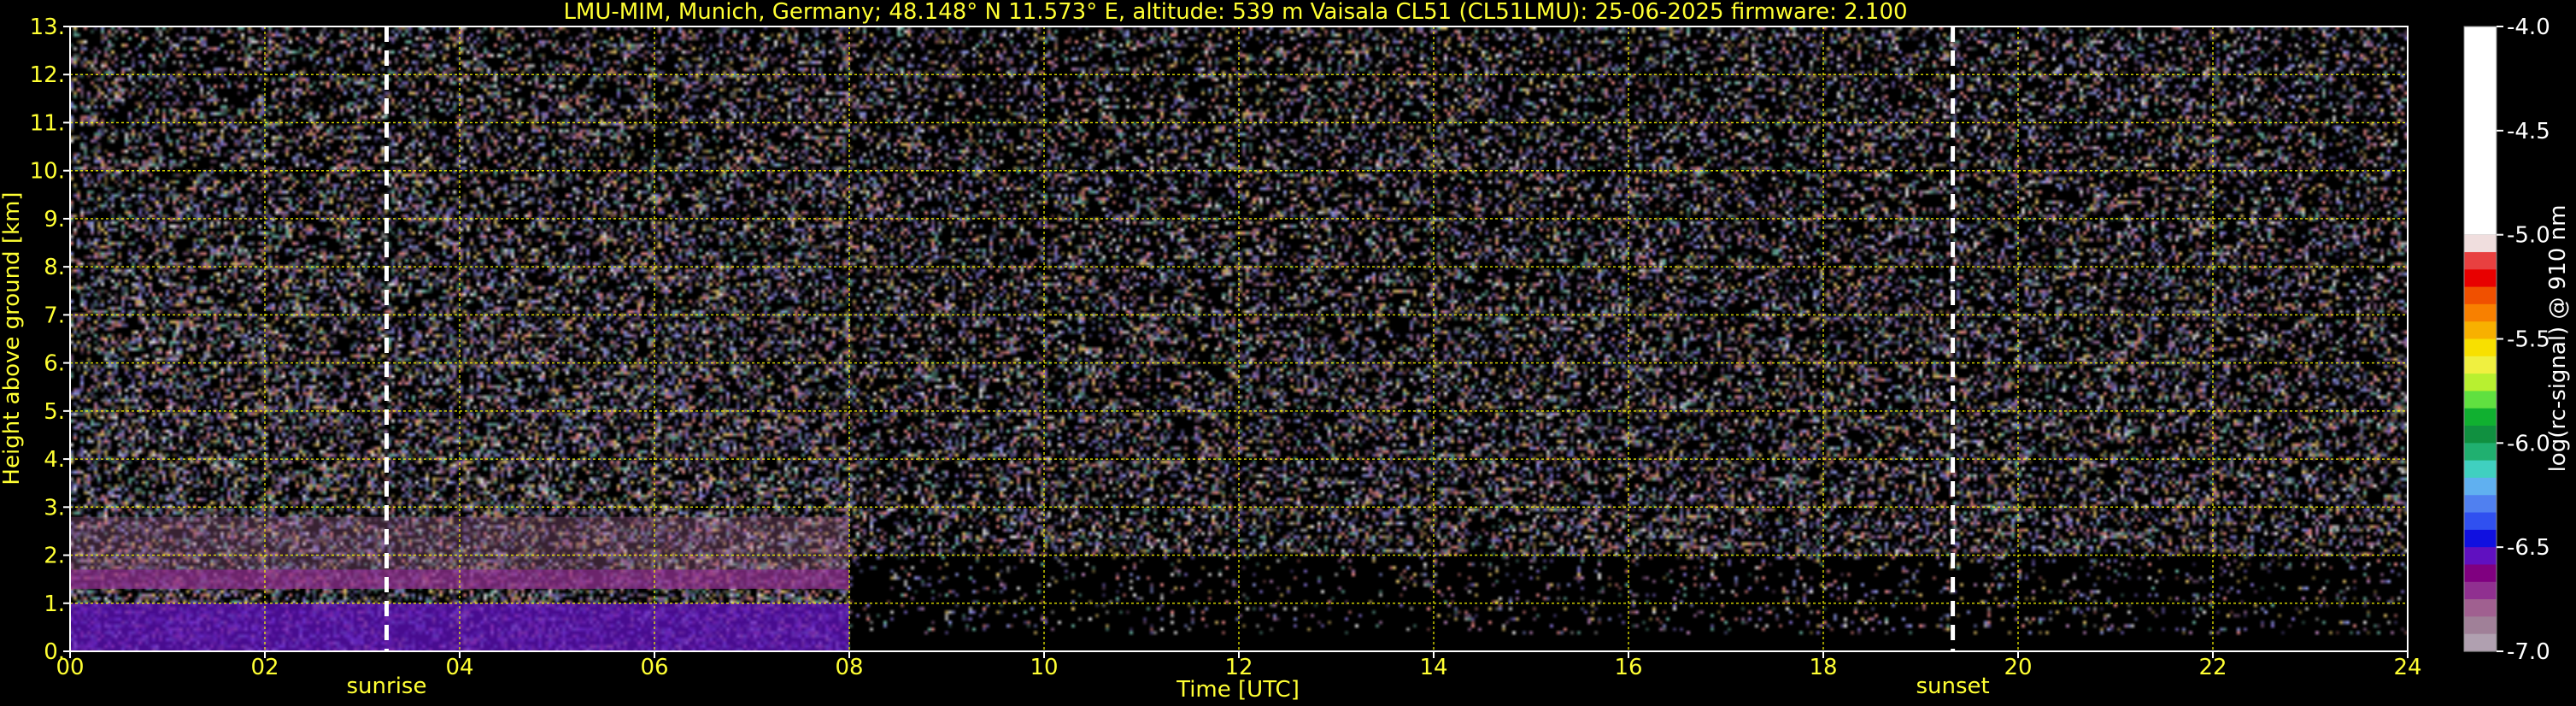 The image size is (2576, 706). What do you see at coordinates (2528, 443) in the screenshot?
I see `colorbar-tick-label: -6.0` at bounding box center [2528, 443].